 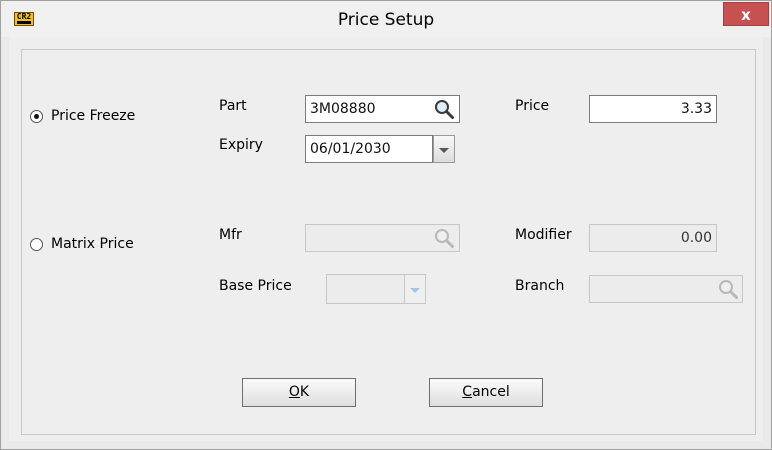 What do you see at coordinates (696, 238) in the screenshot?
I see `modifier-value: 0.00` at bounding box center [696, 238].